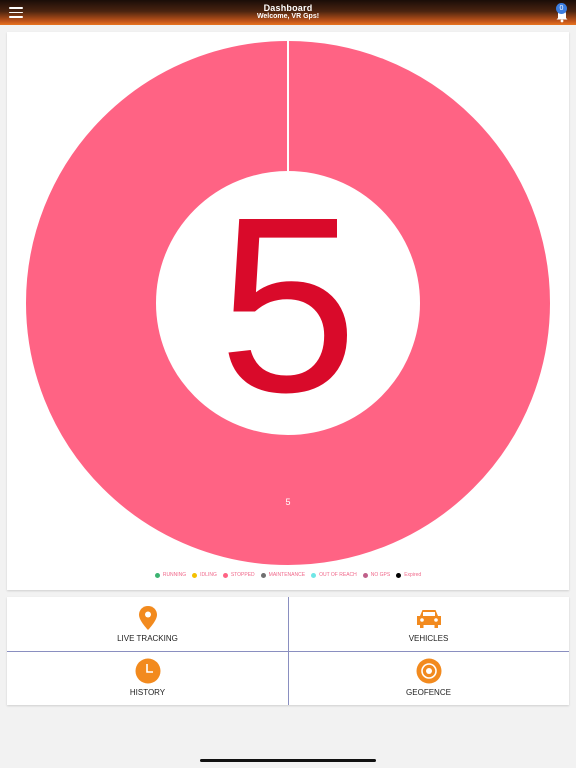 This screenshot has height=768, width=576. Describe the element at coordinates (287, 502) in the screenshot. I see `slice-data-label: 5` at that location.